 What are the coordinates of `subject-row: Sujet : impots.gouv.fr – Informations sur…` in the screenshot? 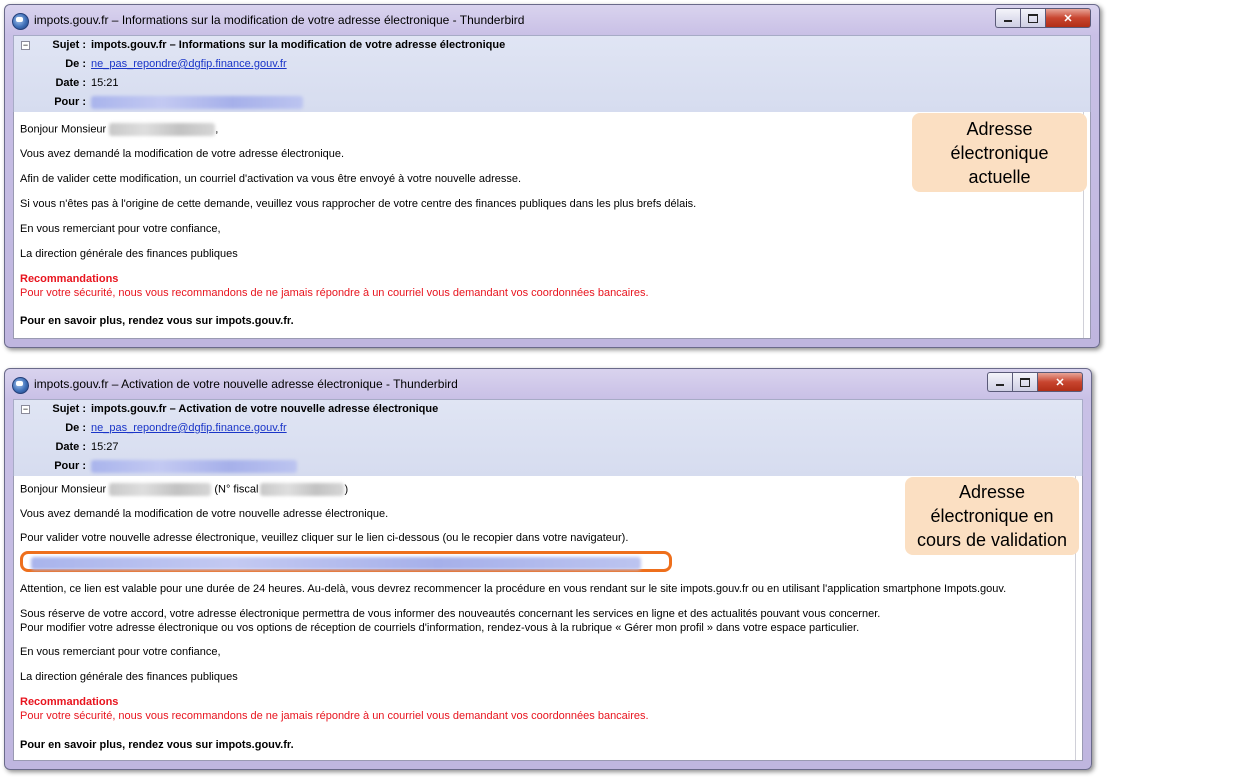 It's located at (259, 45).